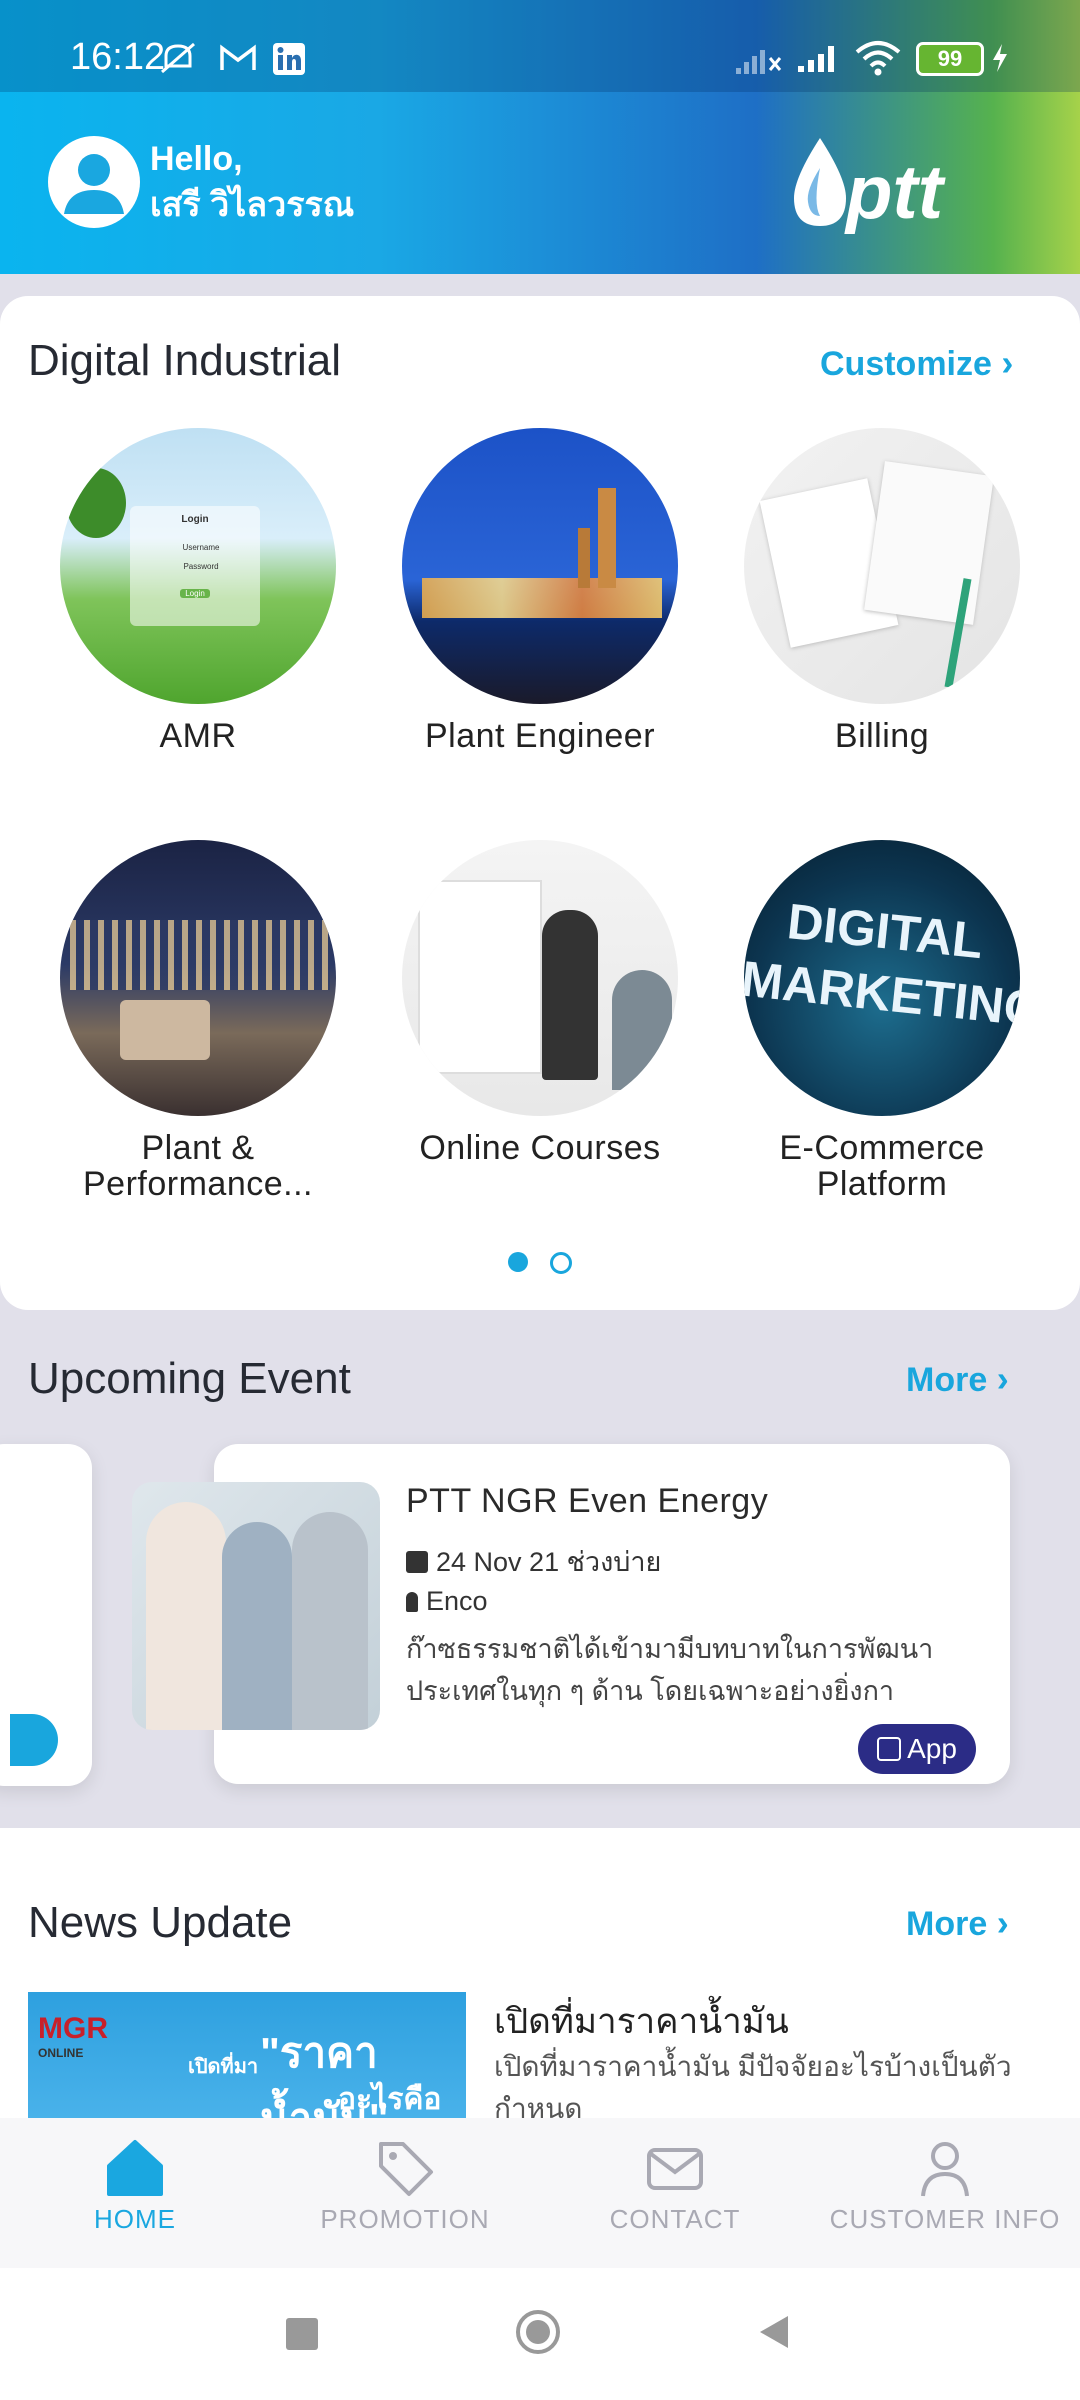 This screenshot has height=2400, width=1080. Describe the element at coordinates (94, 182) in the screenshot. I see `avatar` at that location.